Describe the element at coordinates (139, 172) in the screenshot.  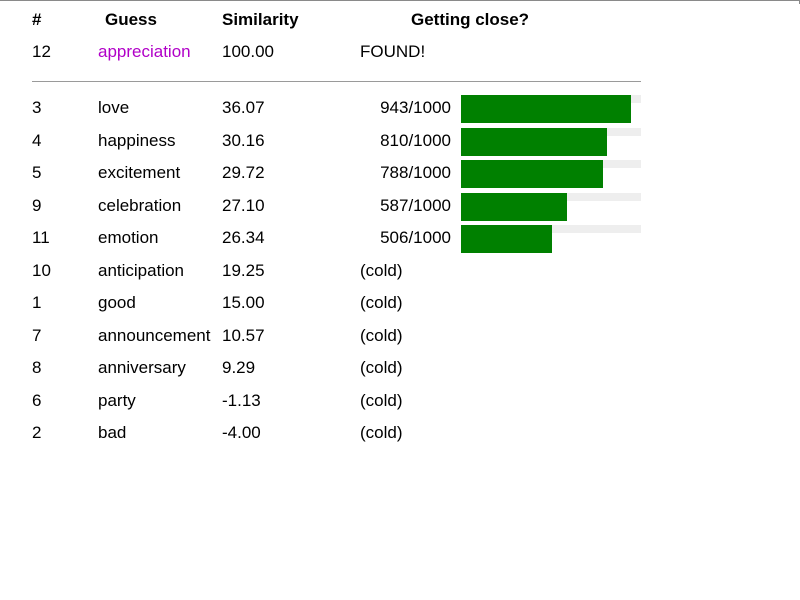
I see `guess-word: excitement` at that location.